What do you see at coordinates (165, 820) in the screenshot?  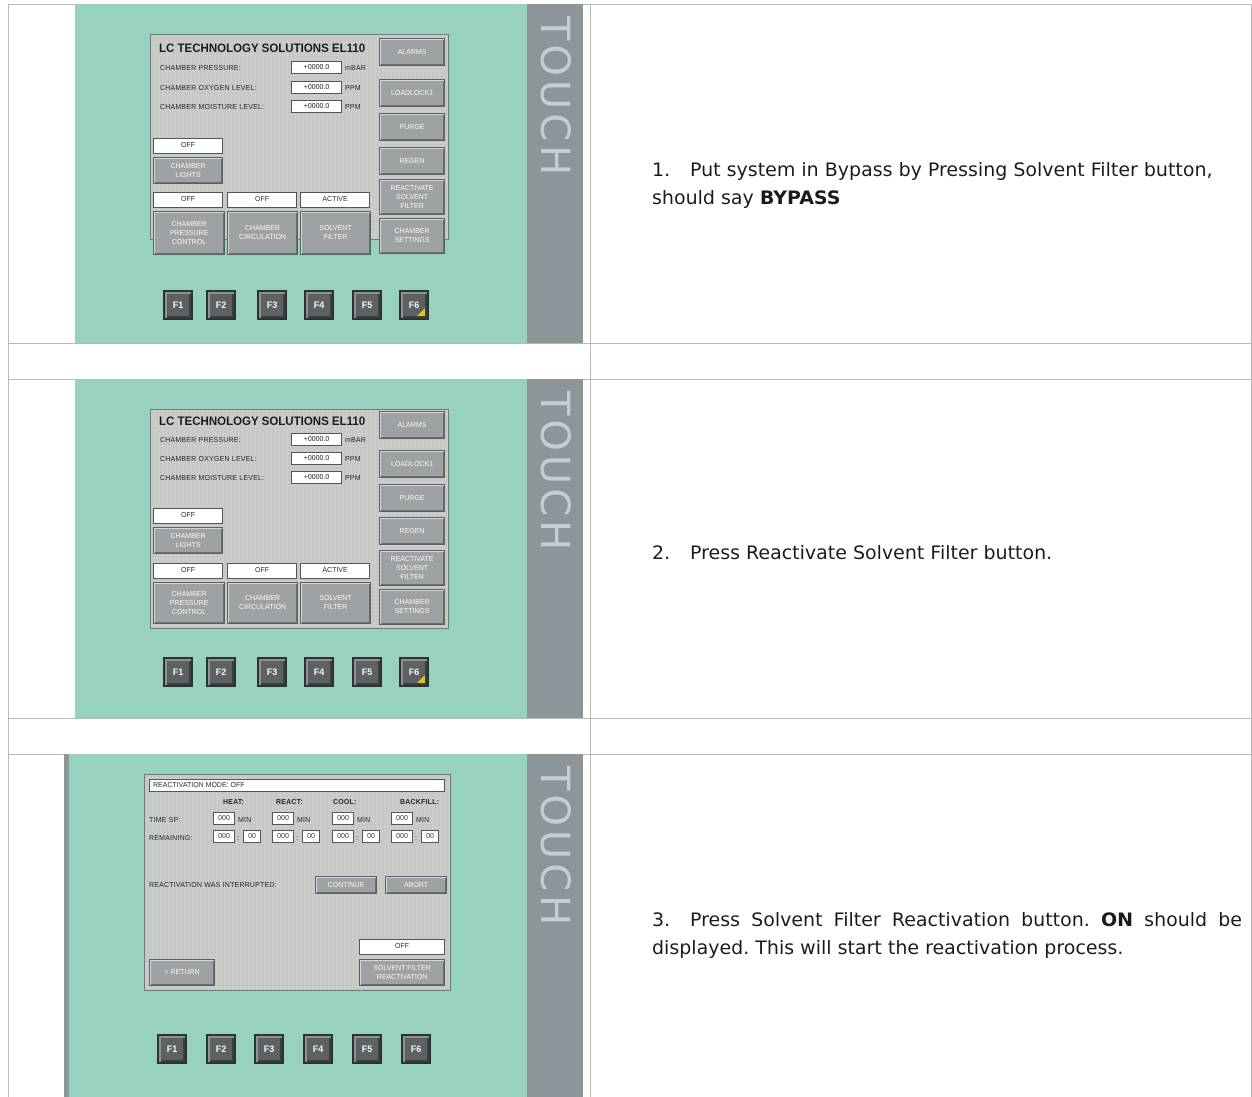 I see `time-sp-label: TIME SP:` at bounding box center [165, 820].